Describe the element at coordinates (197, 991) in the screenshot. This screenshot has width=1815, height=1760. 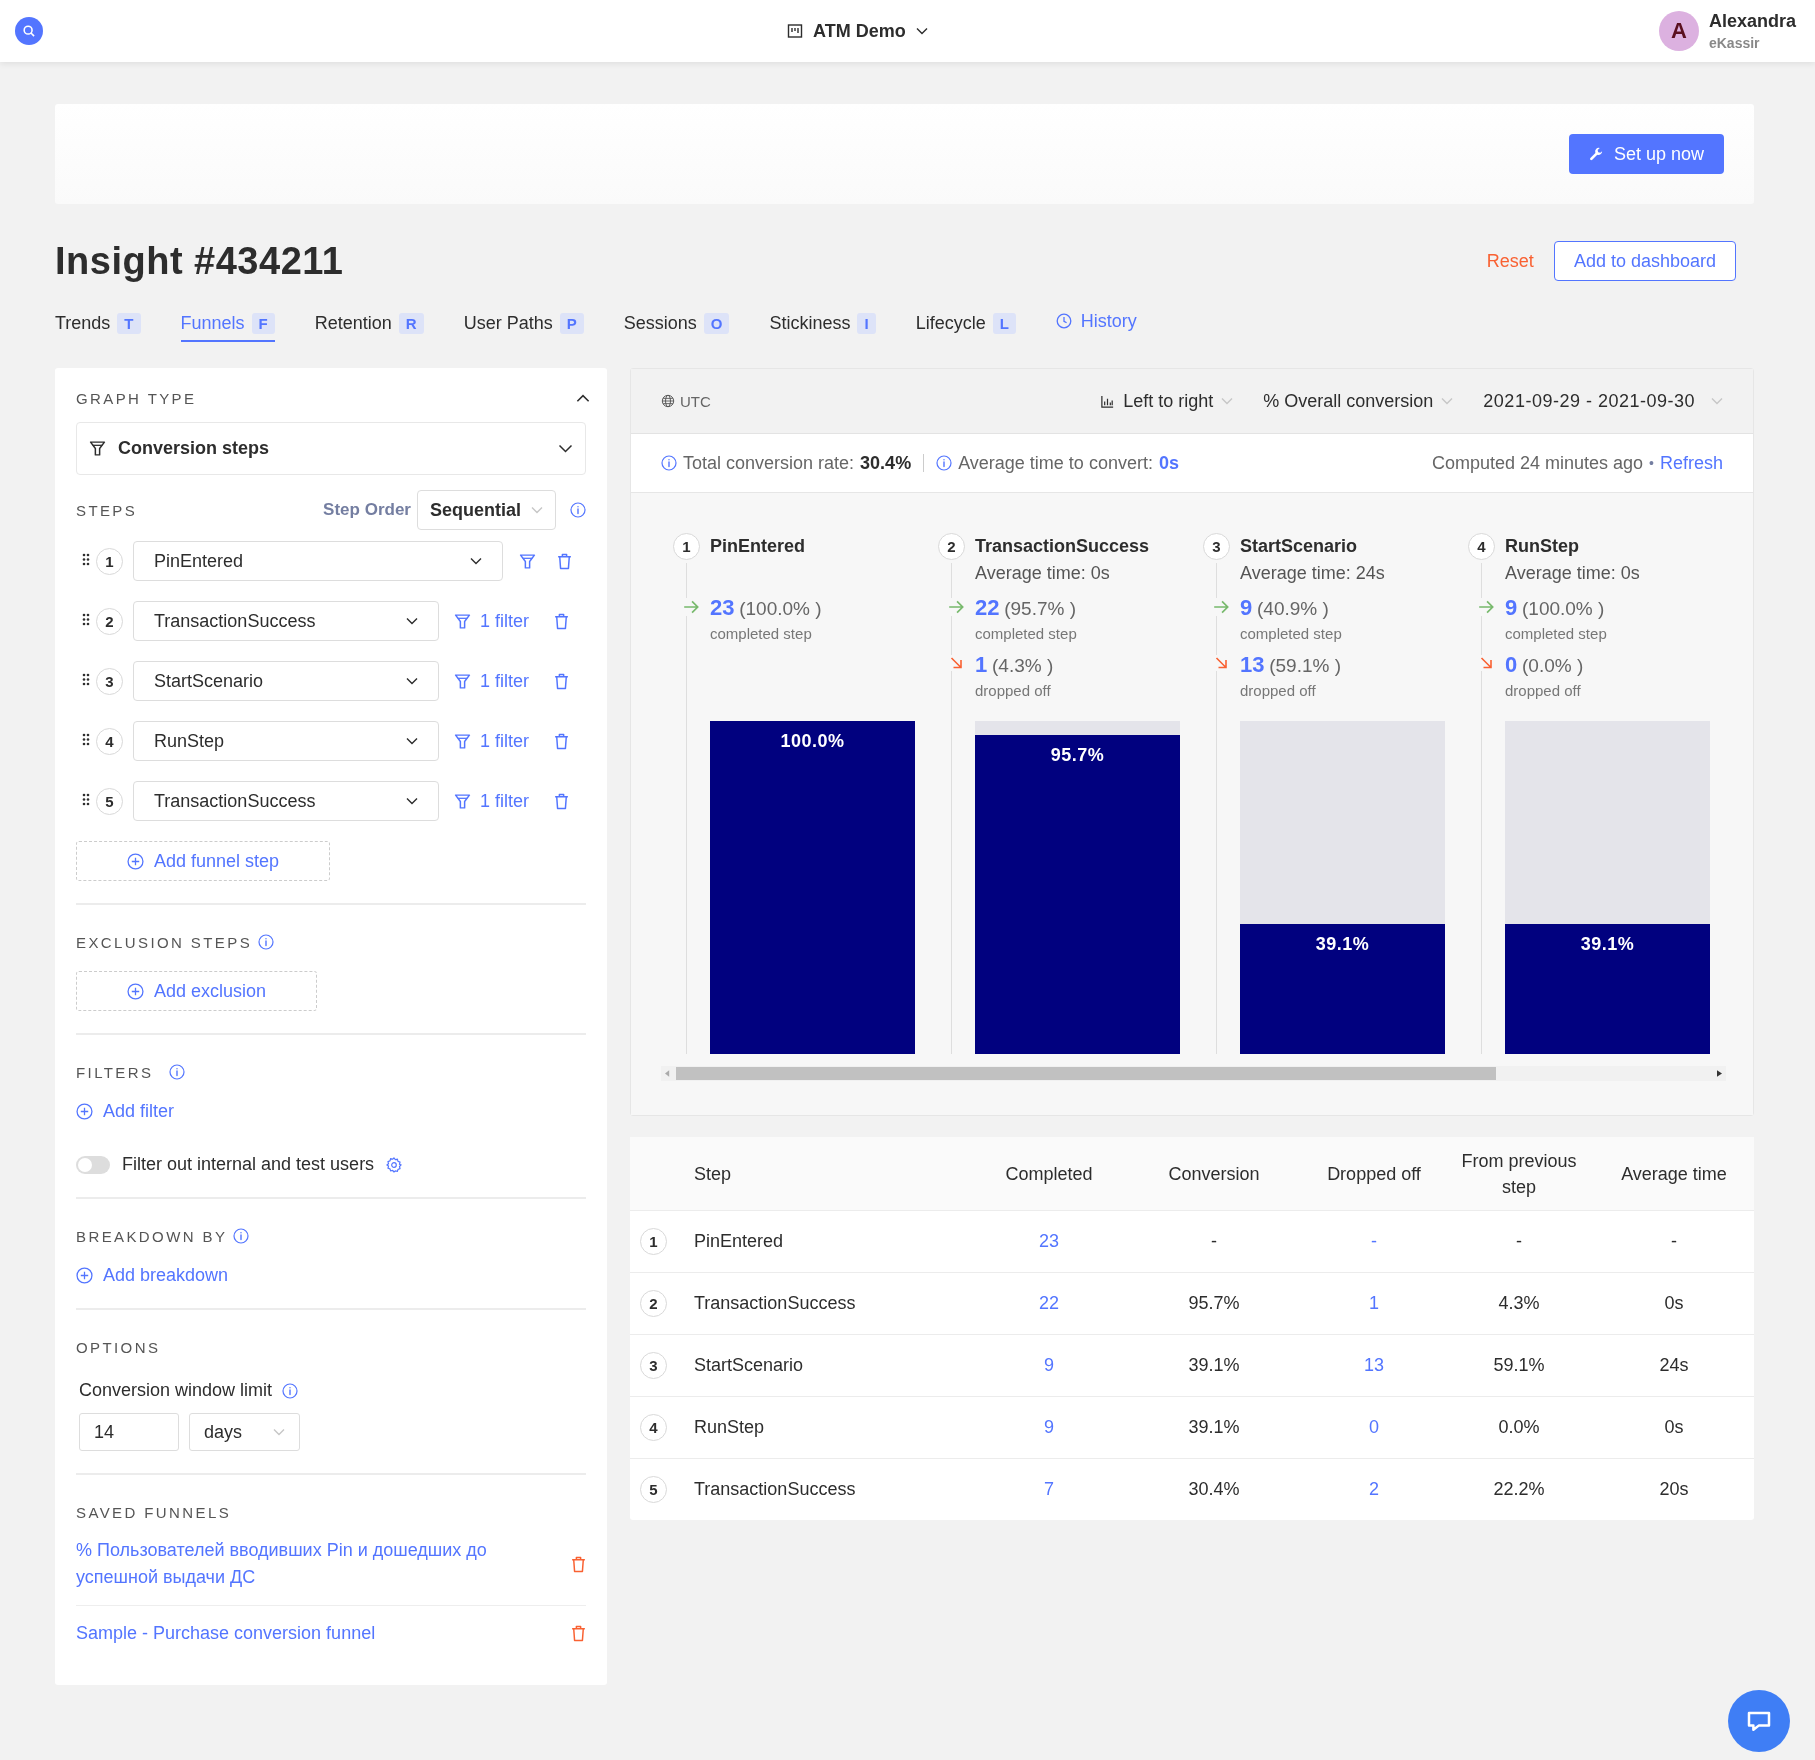
I see `add-exclusion-button: Add exclusion` at that location.